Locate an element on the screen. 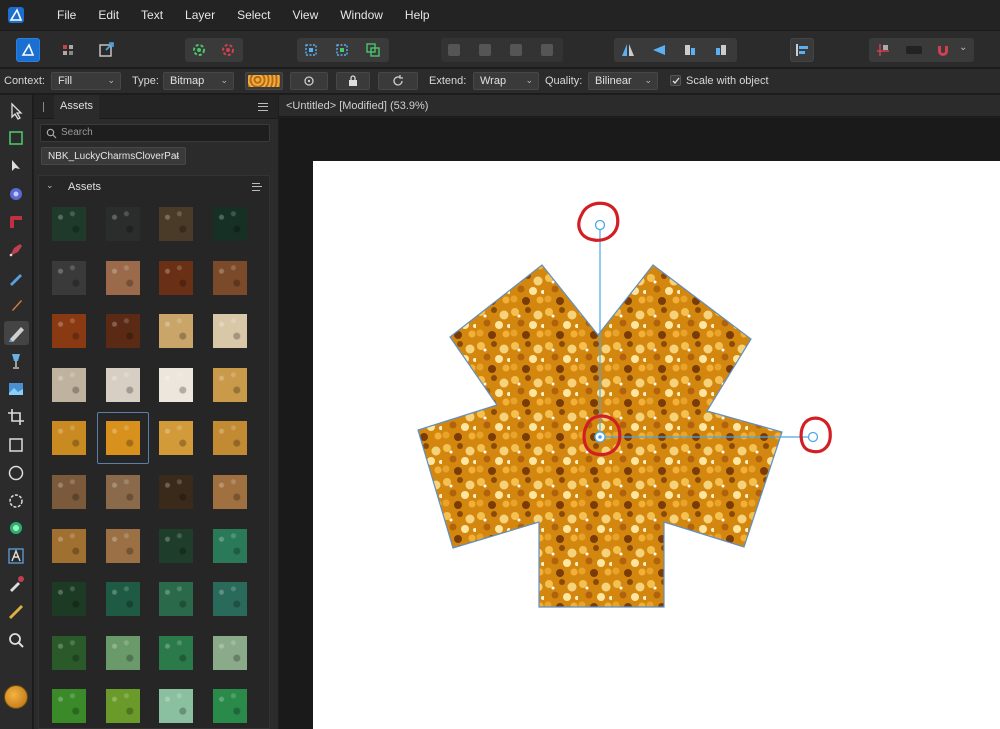 The width and height of the screenshot is (1000, 729). ellipse-tool-icon is located at coordinates (16, 473).